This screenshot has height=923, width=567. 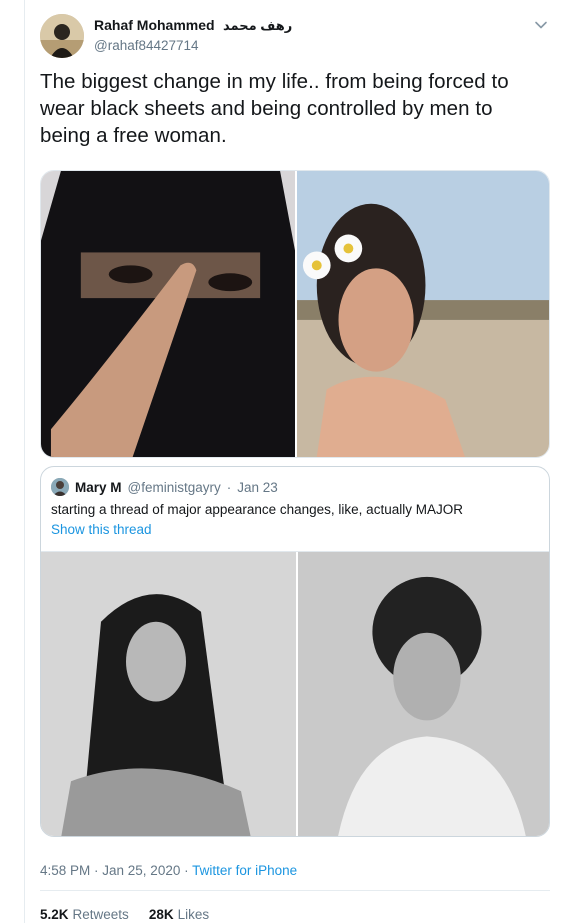 I want to click on tweet-stats: 5.2K Retweets 28K Likes, so click(x=124, y=914).